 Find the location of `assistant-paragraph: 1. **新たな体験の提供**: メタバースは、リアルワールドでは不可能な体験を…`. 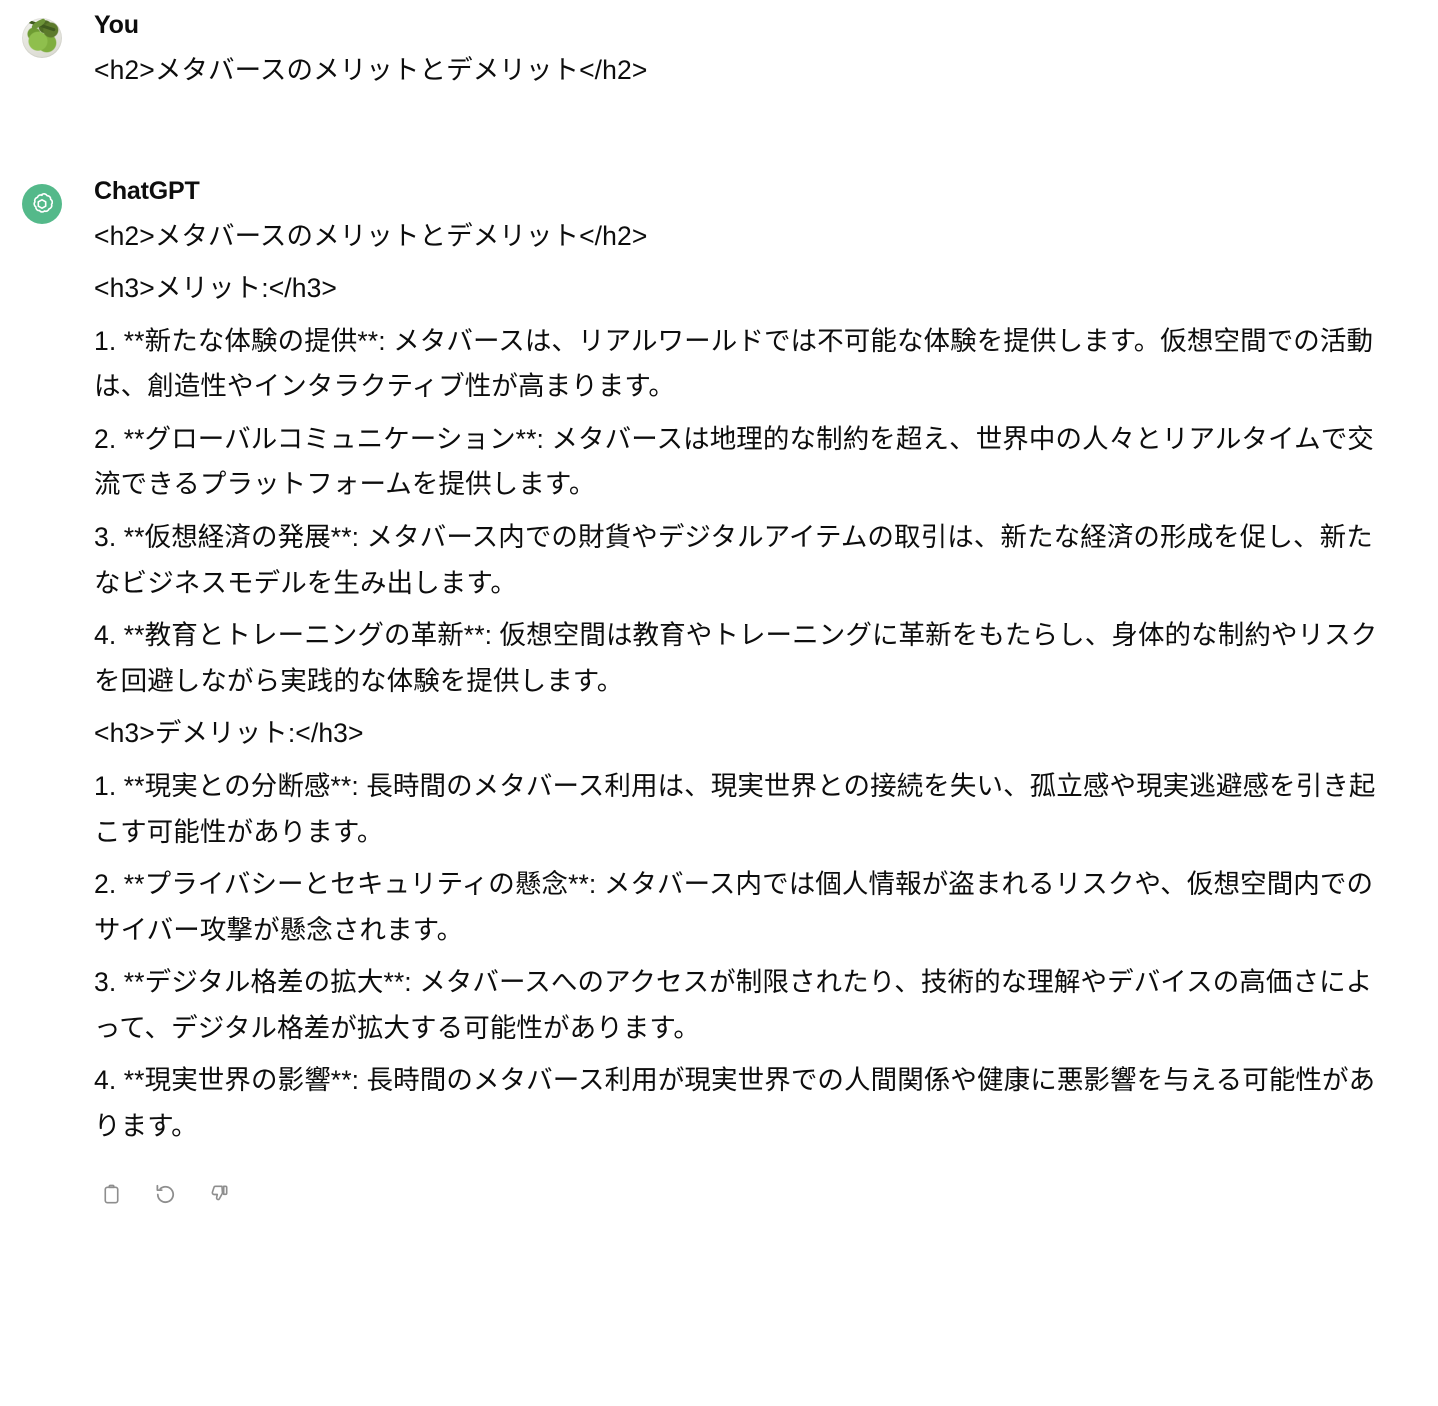

assistant-paragraph: 1. **新たな体験の提供**: メタバースは、リアルワールドでは不可能な体験を… is located at coordinates (734, 363).